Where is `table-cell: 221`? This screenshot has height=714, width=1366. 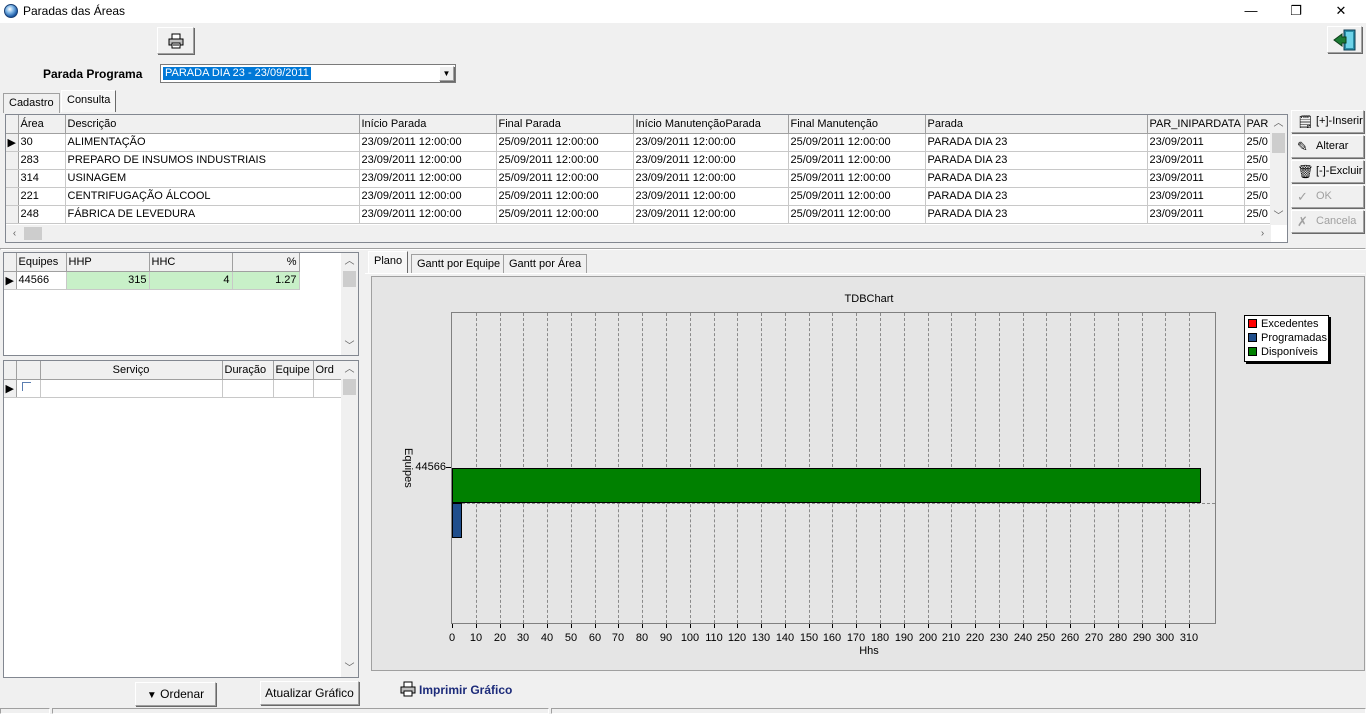 table-cell: 221 is located at coordinates (42, 196).